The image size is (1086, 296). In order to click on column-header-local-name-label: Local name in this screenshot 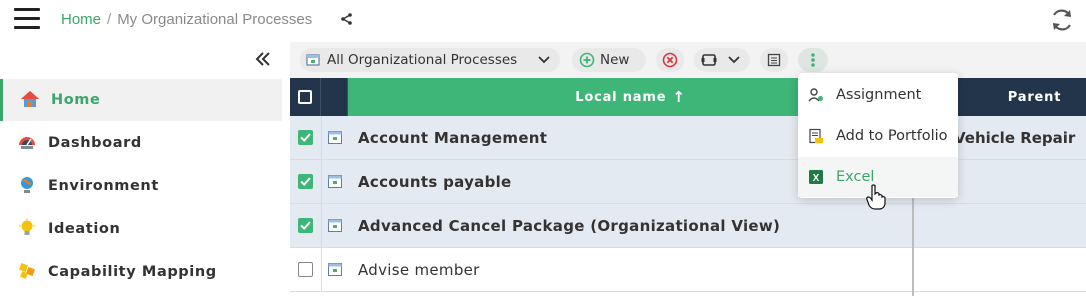, I will do `click(621, 97)`.